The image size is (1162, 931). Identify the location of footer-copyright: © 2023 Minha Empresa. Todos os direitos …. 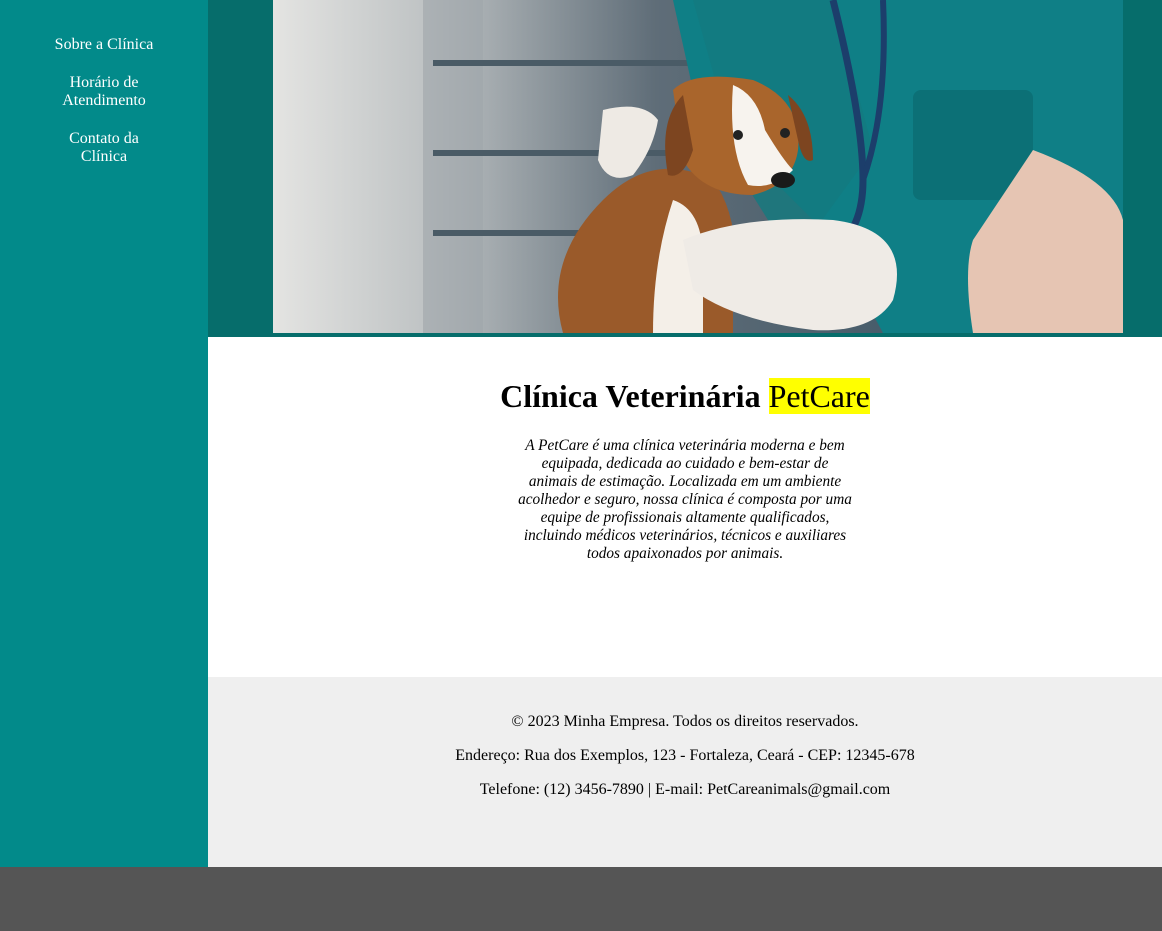
(685, 721).